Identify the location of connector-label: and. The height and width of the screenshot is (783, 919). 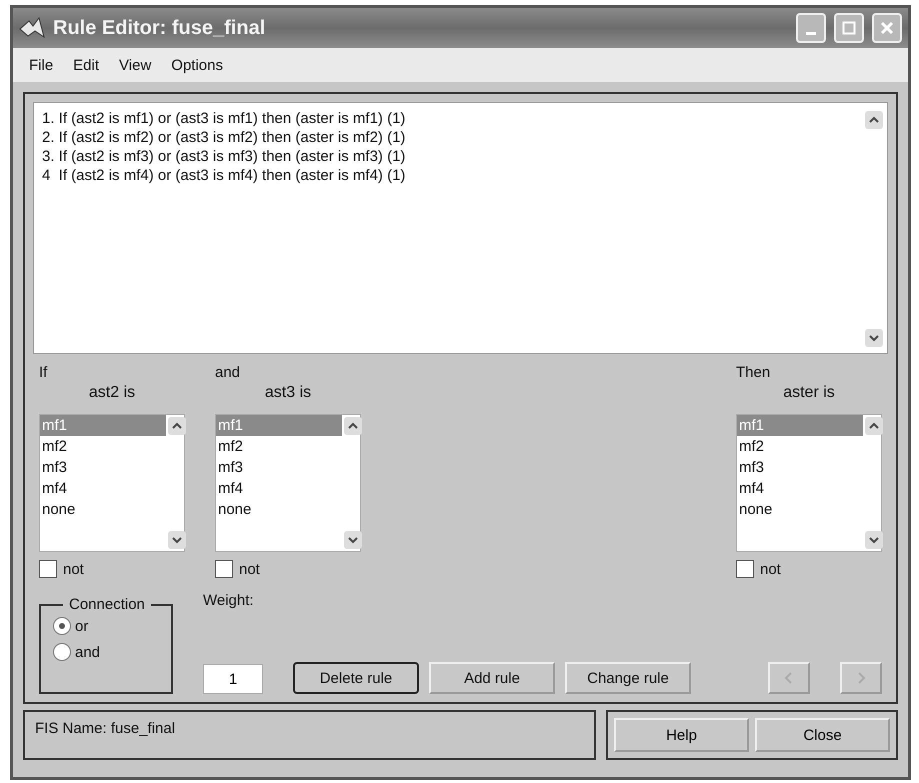
(228, 373).